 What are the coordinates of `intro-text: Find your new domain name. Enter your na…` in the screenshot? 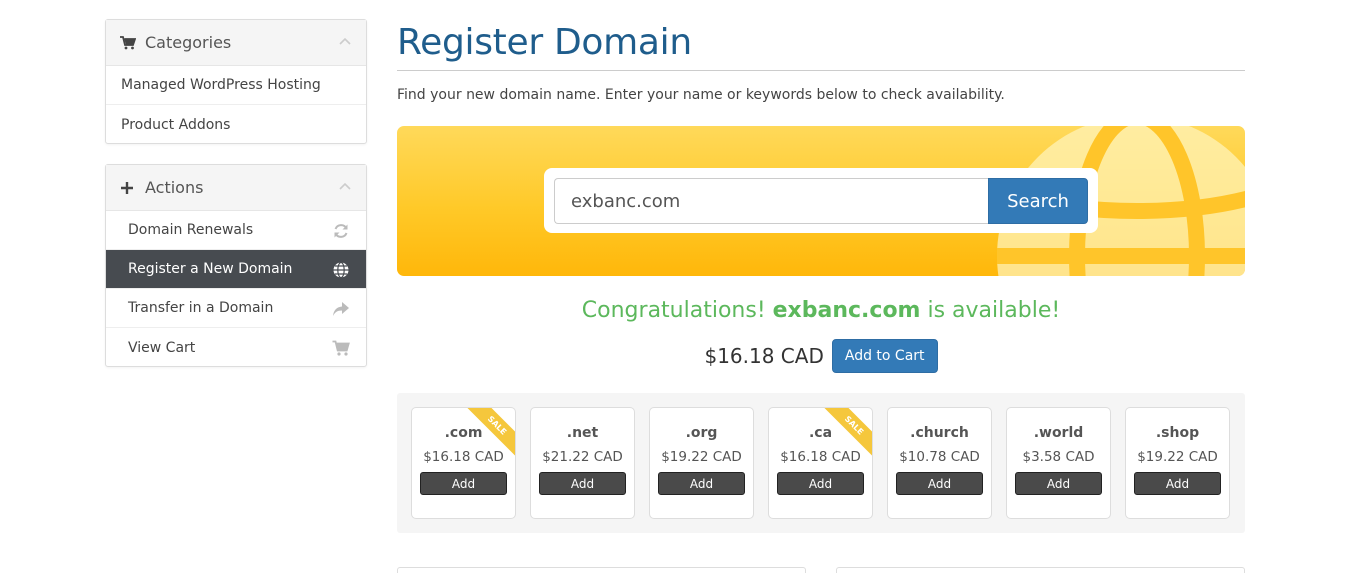 It's located at (701, 95).